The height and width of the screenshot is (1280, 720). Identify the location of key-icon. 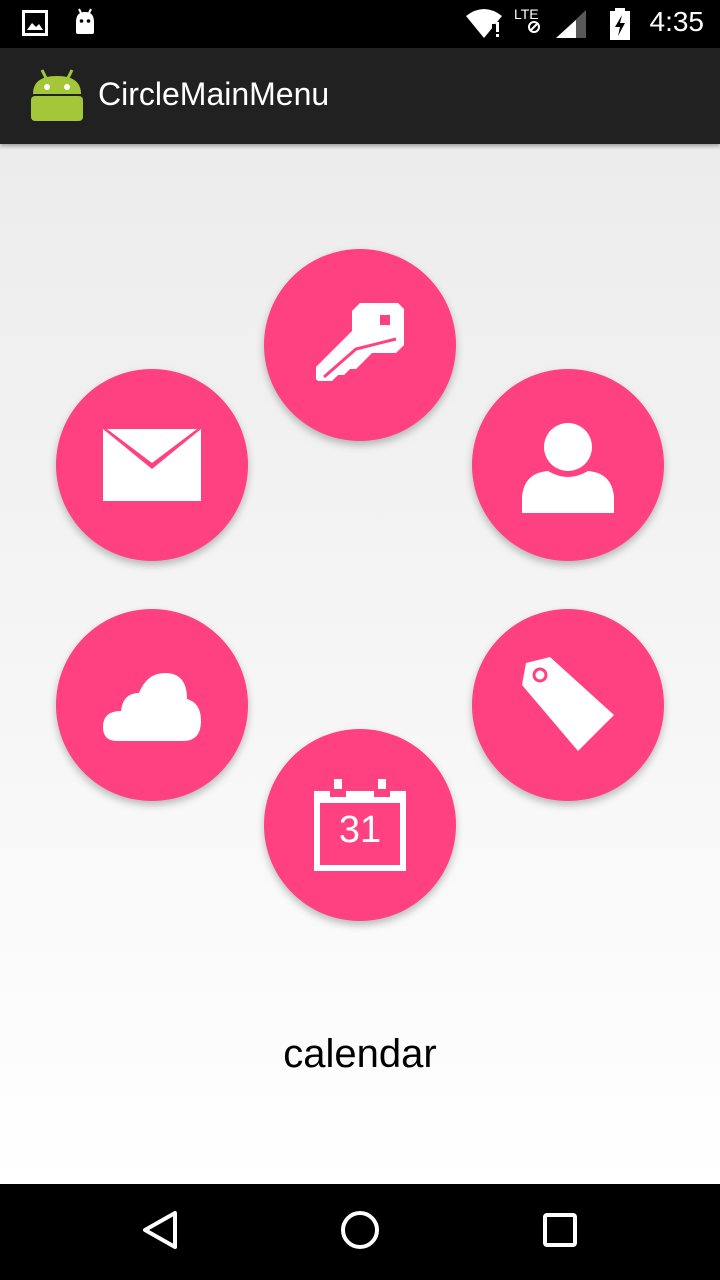
(360, 345).